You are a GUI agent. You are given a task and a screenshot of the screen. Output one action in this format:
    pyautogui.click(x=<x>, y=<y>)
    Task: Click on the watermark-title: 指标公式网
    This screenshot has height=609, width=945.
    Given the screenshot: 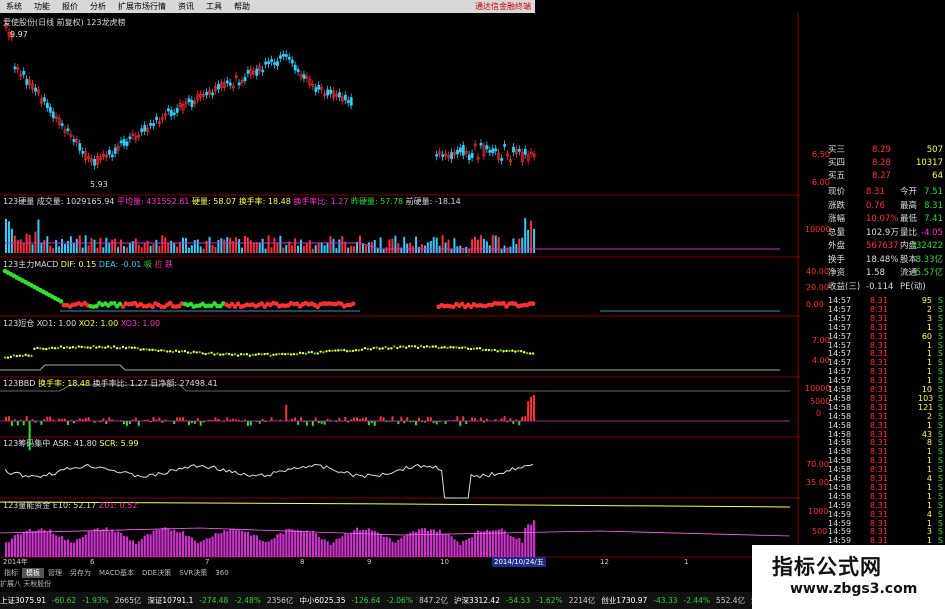 What is the action you would take?
    pyautogui.click(x=827, y=567)
    